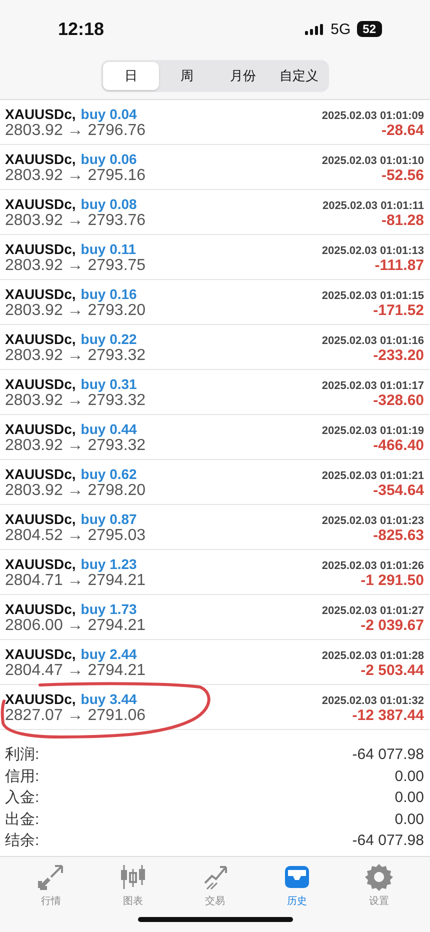  Describe the element at coordinates (108, 249) in the screenshot. I see `order-label: buy 0.11` at that location.